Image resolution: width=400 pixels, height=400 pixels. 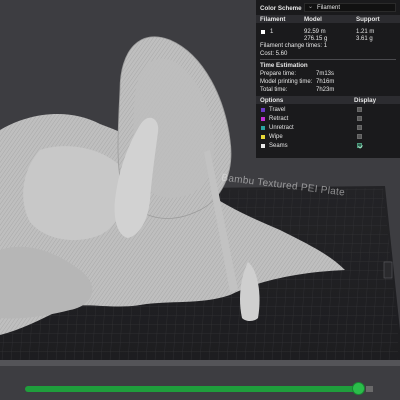 What do you see at coordinates (278, 146) in the screenshot?
I see `option-seams-label: Seams` at bounding box center [278, 146].